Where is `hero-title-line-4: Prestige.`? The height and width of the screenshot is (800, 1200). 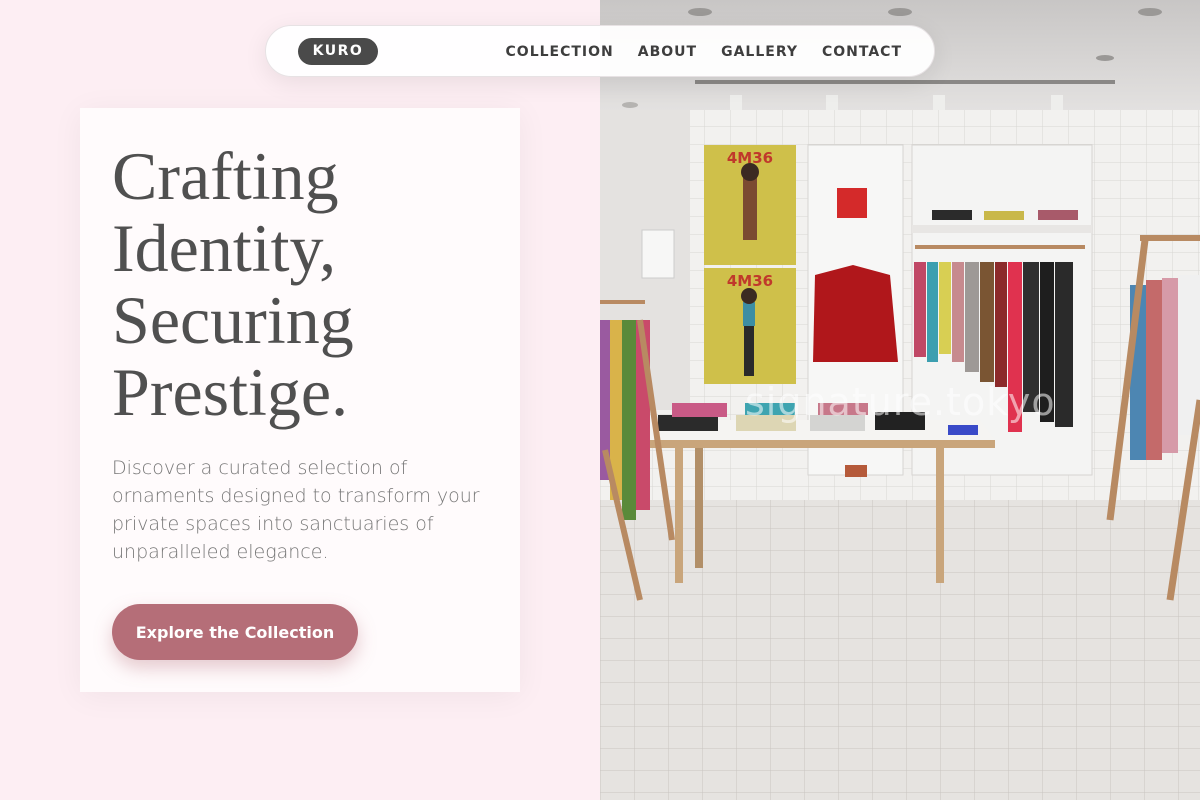
hero-title-line-4: Prestige. is located at coordinates (230, 392).